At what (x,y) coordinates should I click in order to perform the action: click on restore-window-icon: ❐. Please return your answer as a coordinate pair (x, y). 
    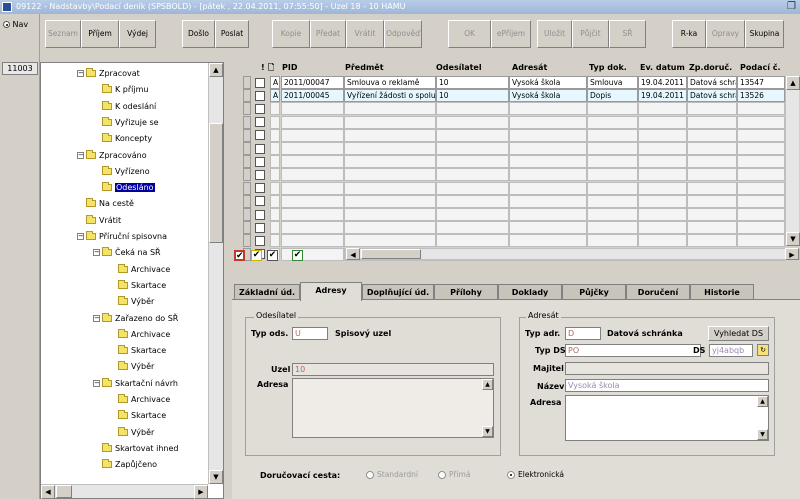
    Looking at the image, I should click on (791, 7).